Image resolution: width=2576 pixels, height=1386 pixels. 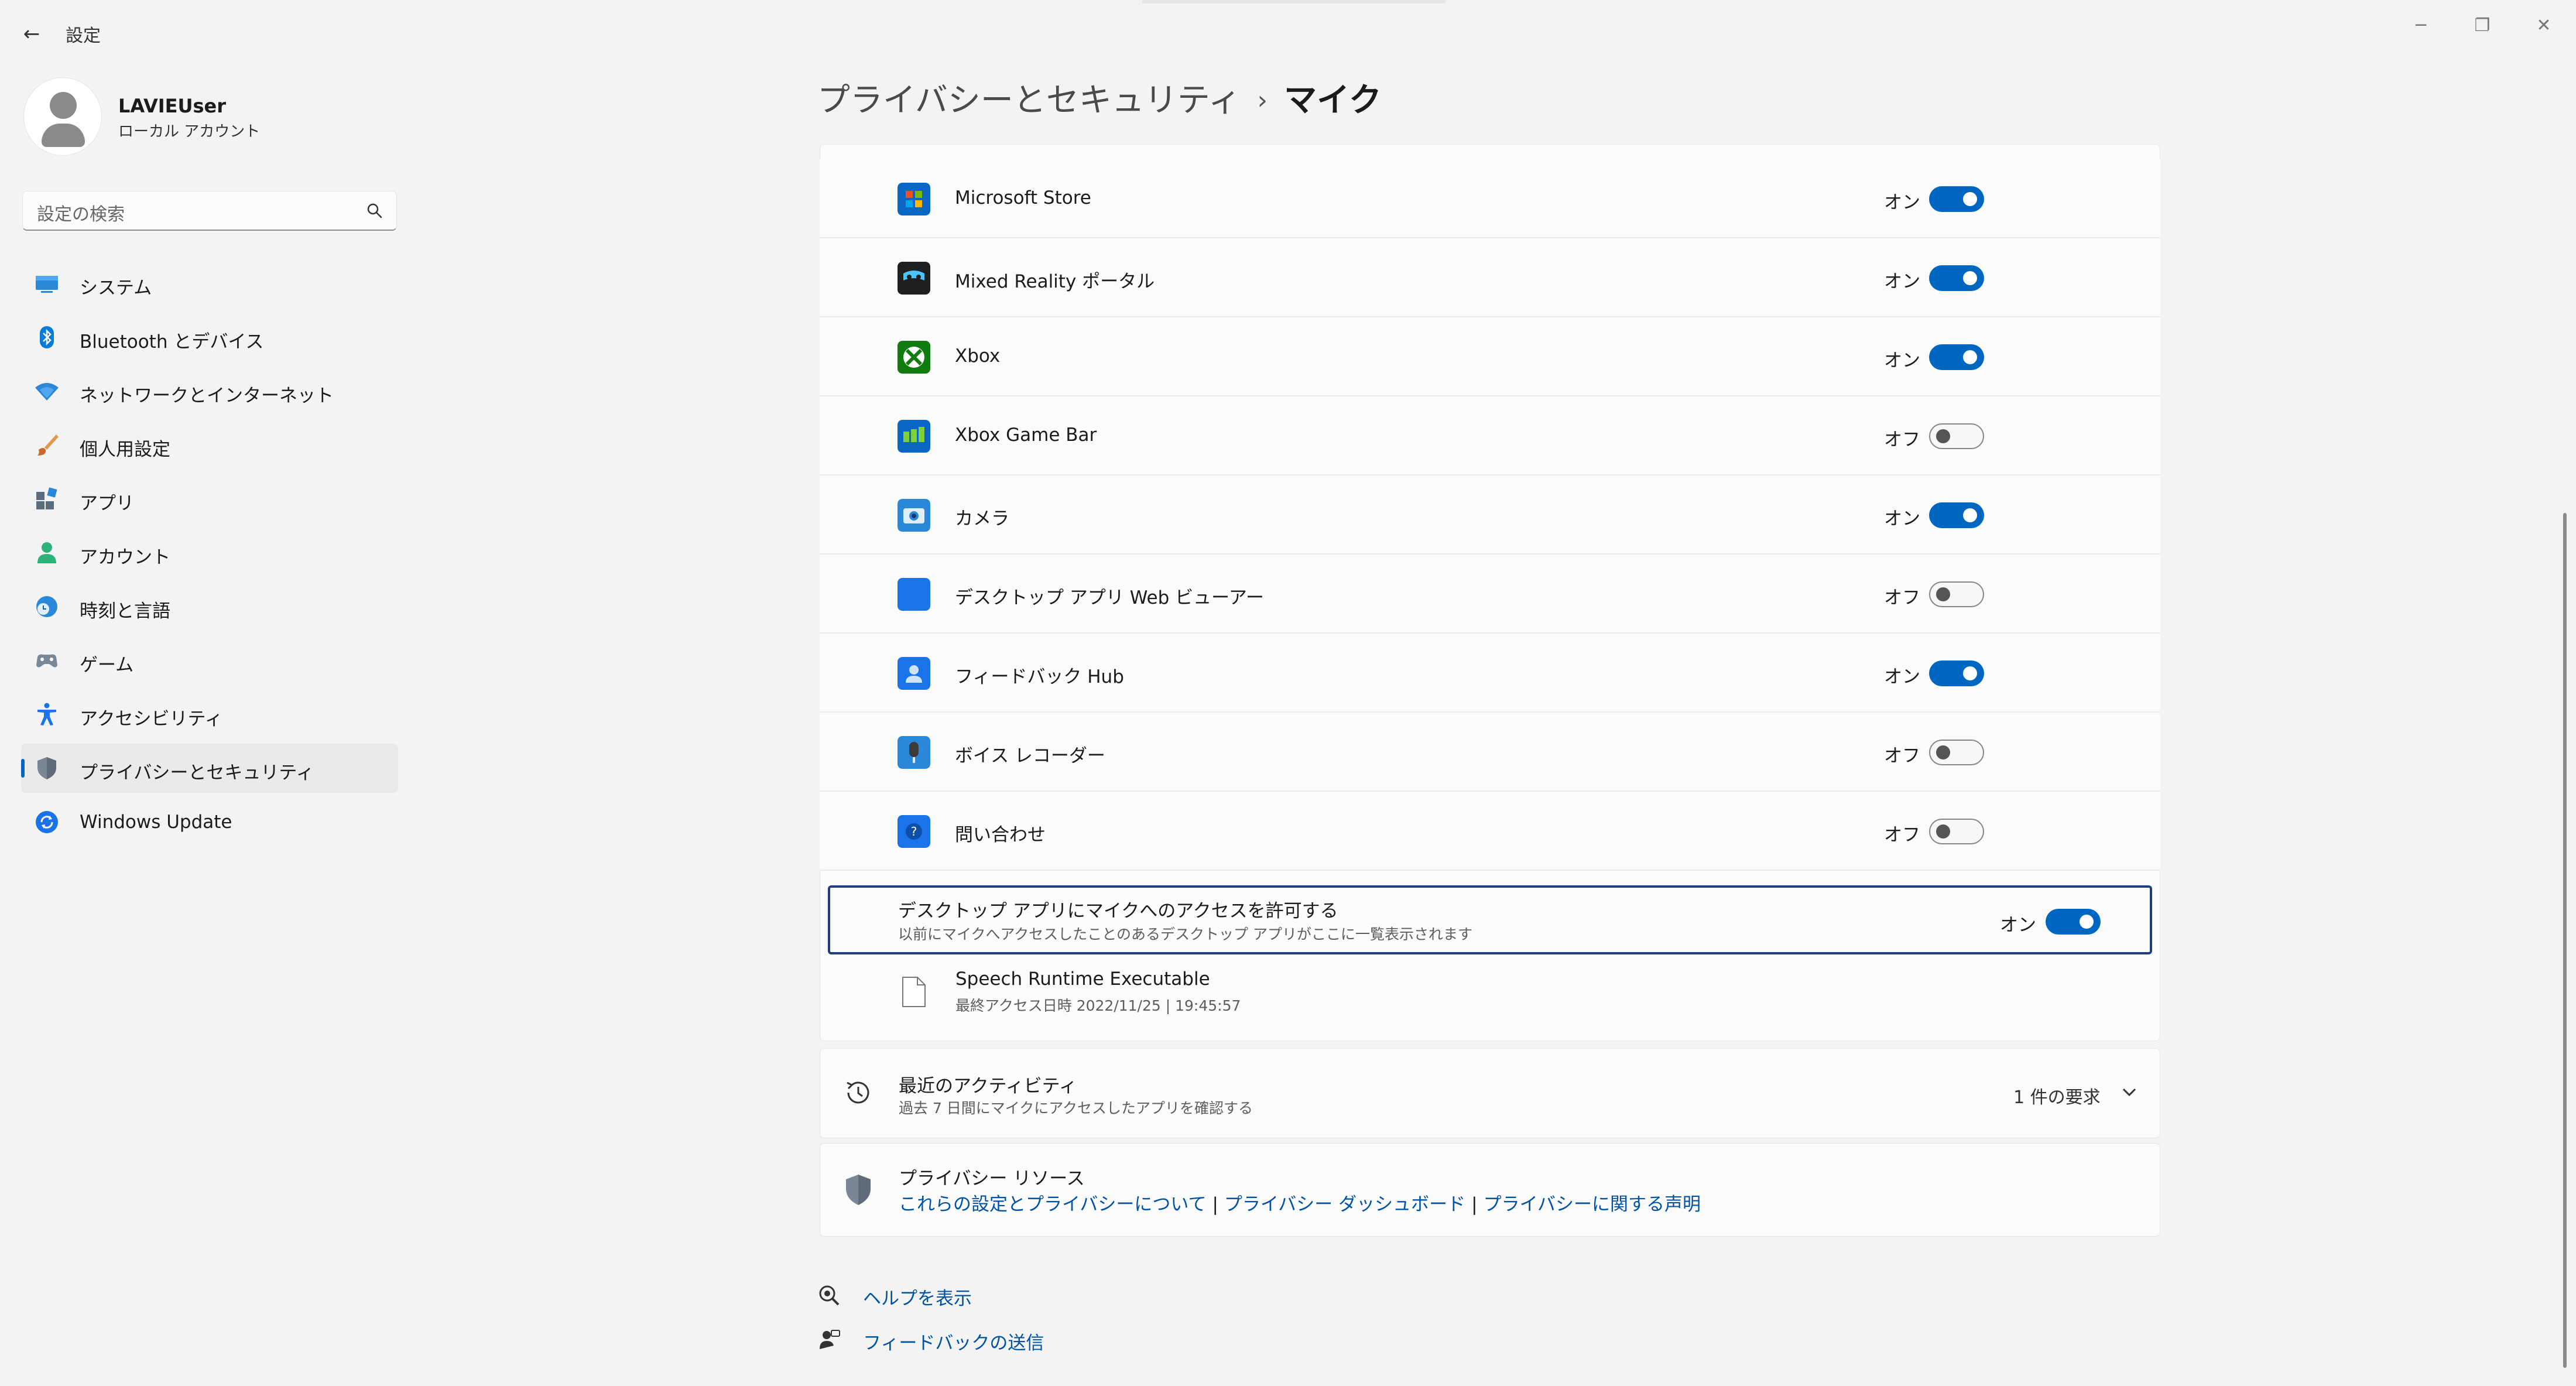 I want to click on sidebar-item-privacy: プライバシーとセキュリティ, so click(x=209, y=769).